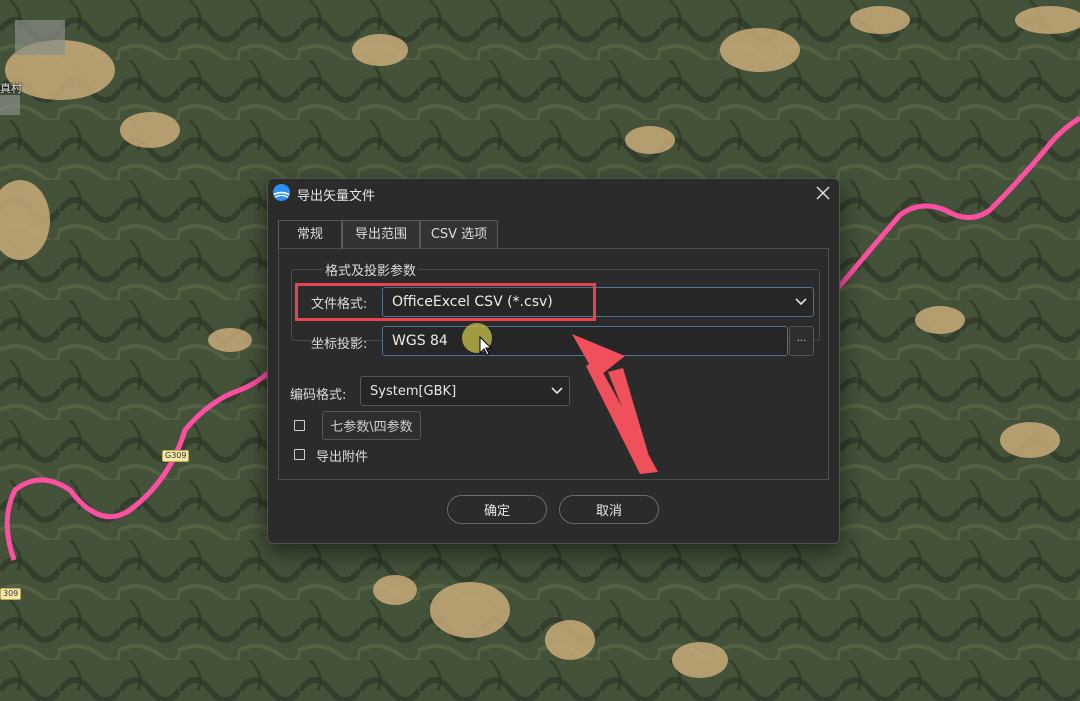 This screenshot has width=1080, height=701. Describe the element at coordinates (339, 344) in the screenshot. I see `projection-label: 坐标投影:` at that location.